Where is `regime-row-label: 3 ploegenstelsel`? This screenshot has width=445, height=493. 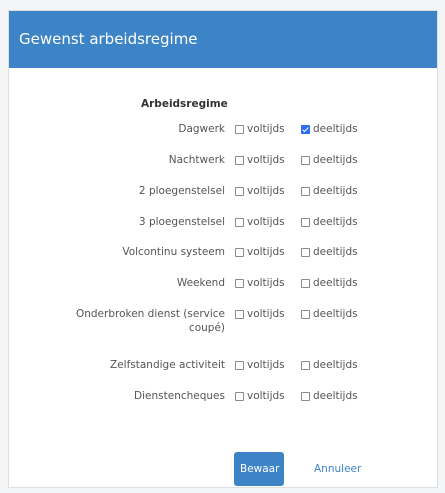 regime-row-label: 3 ploegenstelsel is located at coordinates (181, 222).